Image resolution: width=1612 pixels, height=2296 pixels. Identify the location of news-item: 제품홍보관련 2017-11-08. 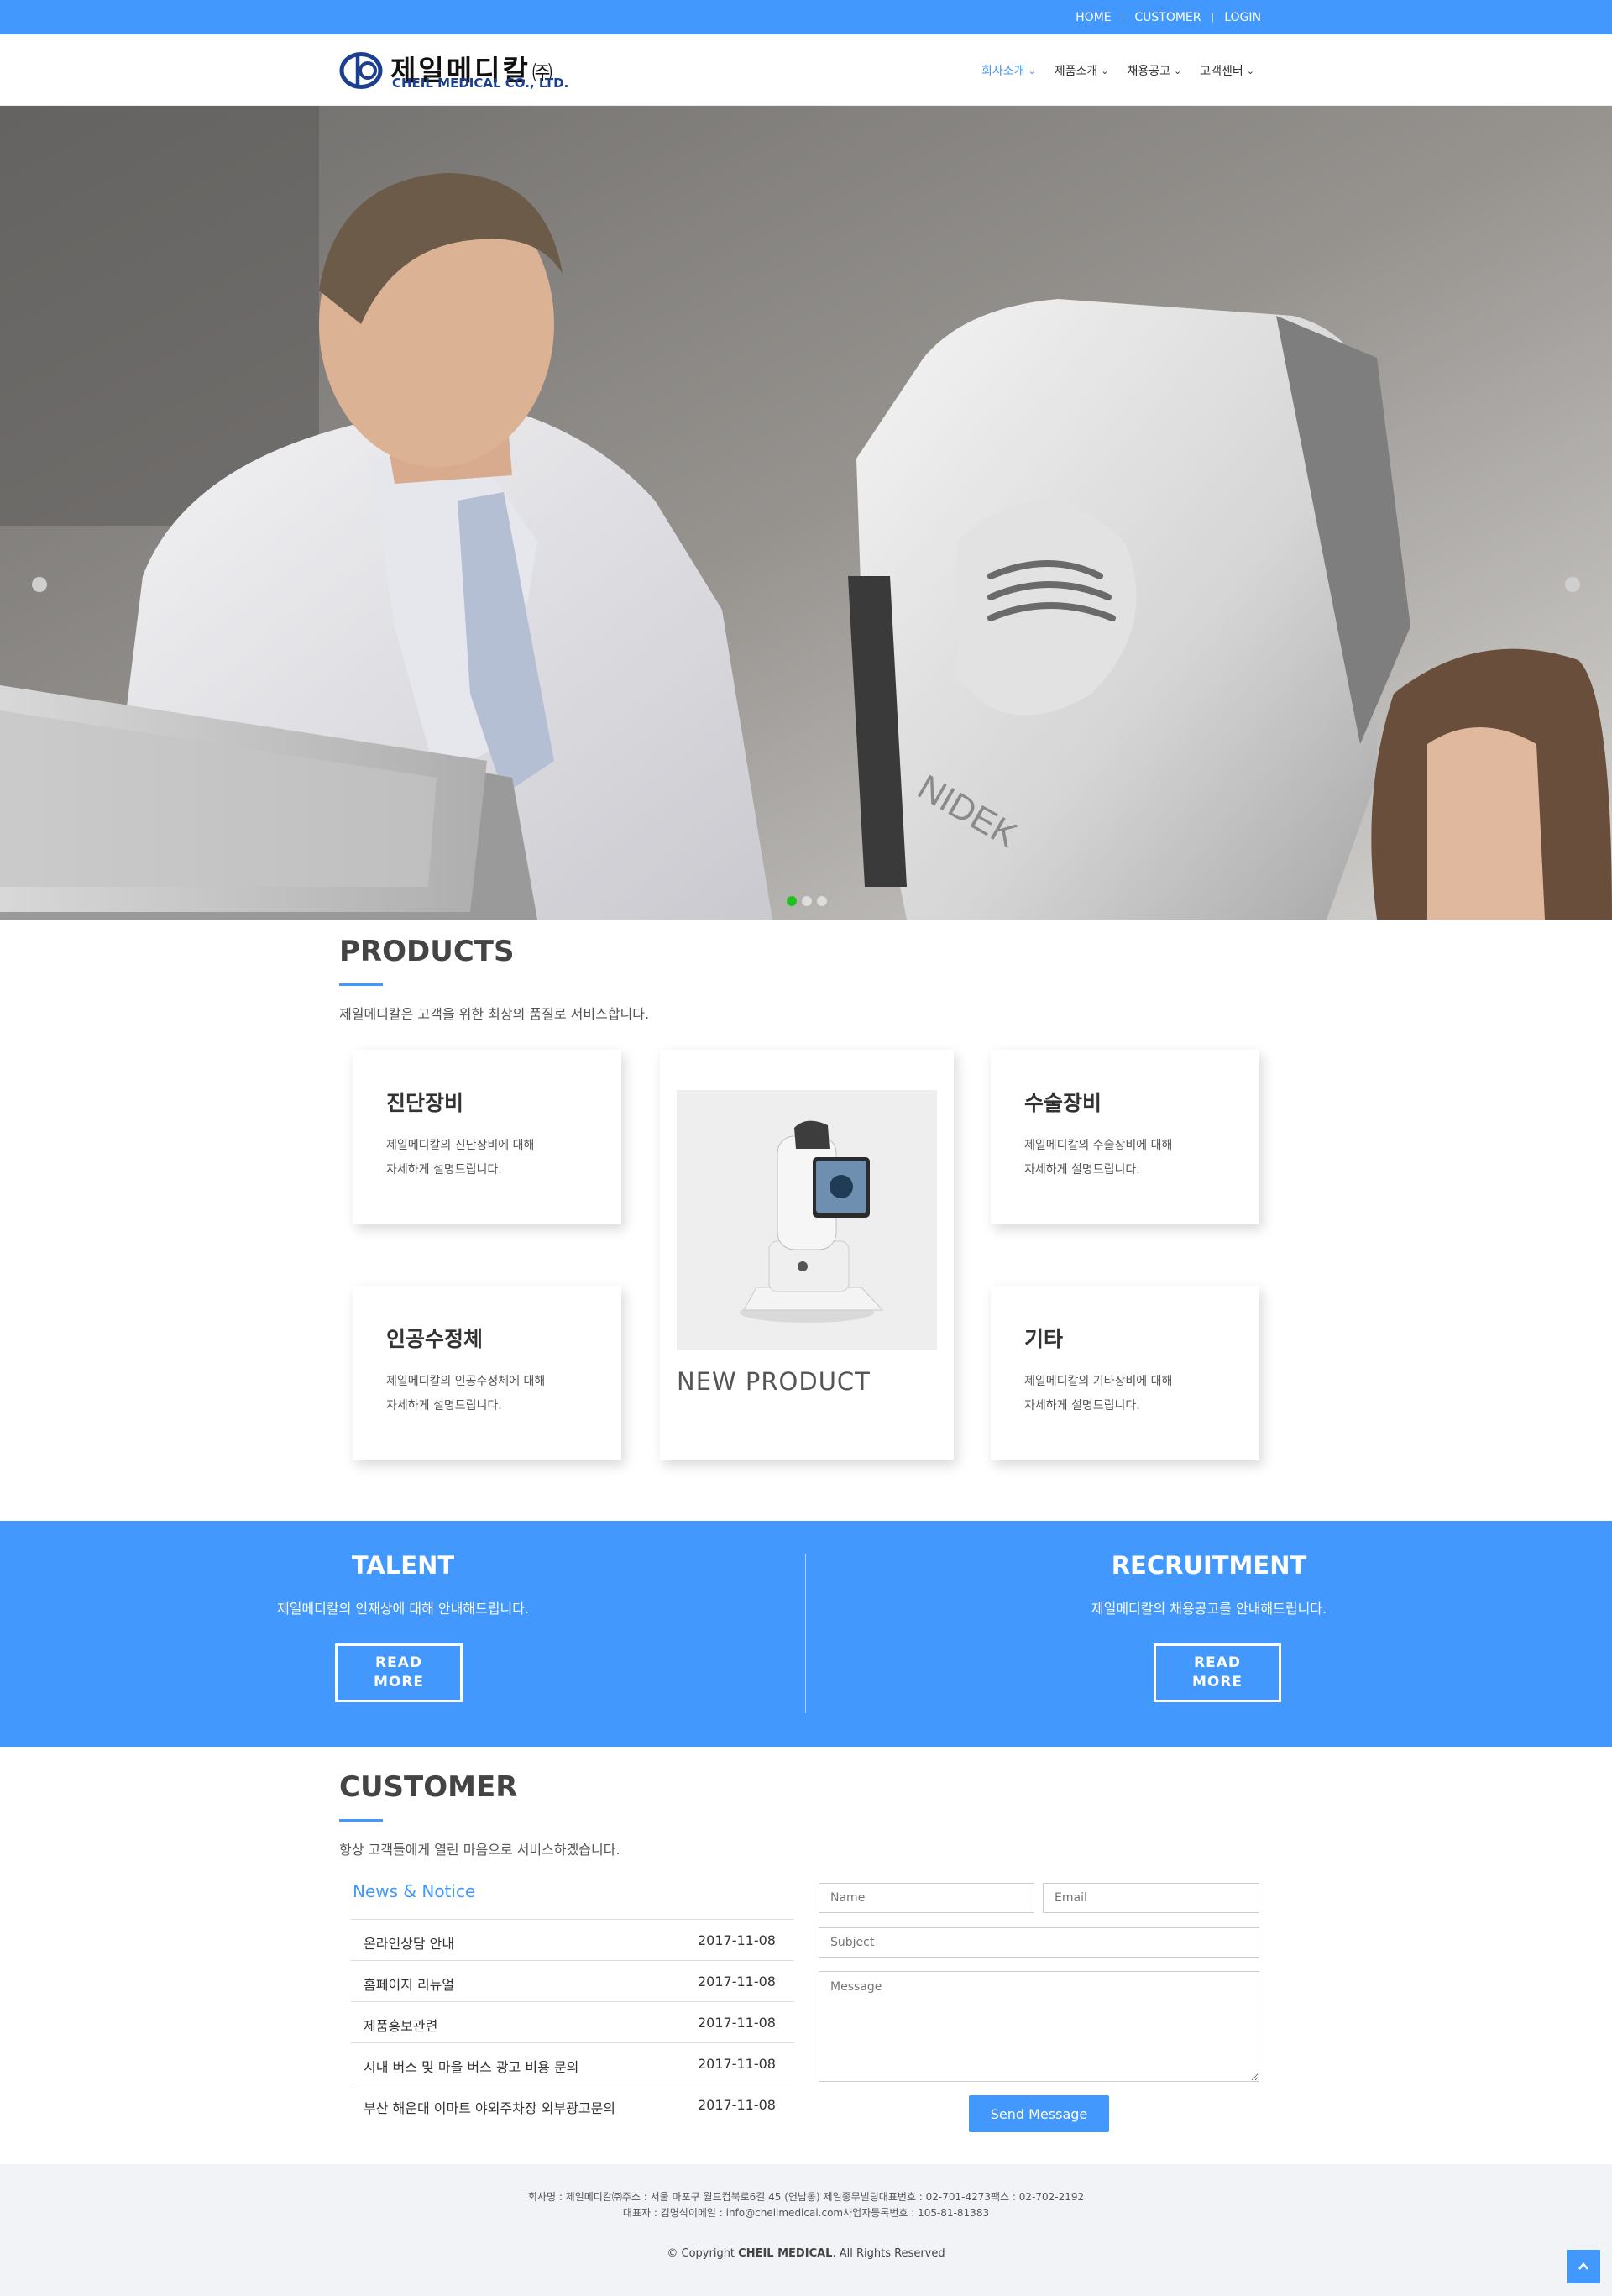
(572, 2021).